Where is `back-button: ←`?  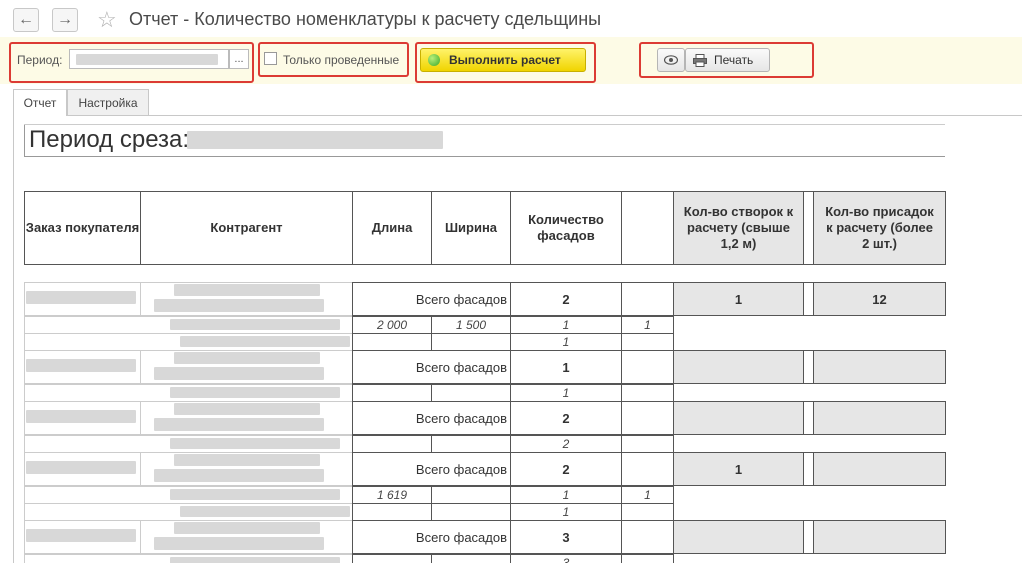
back-button: ← is located at coordinates (26, 20).